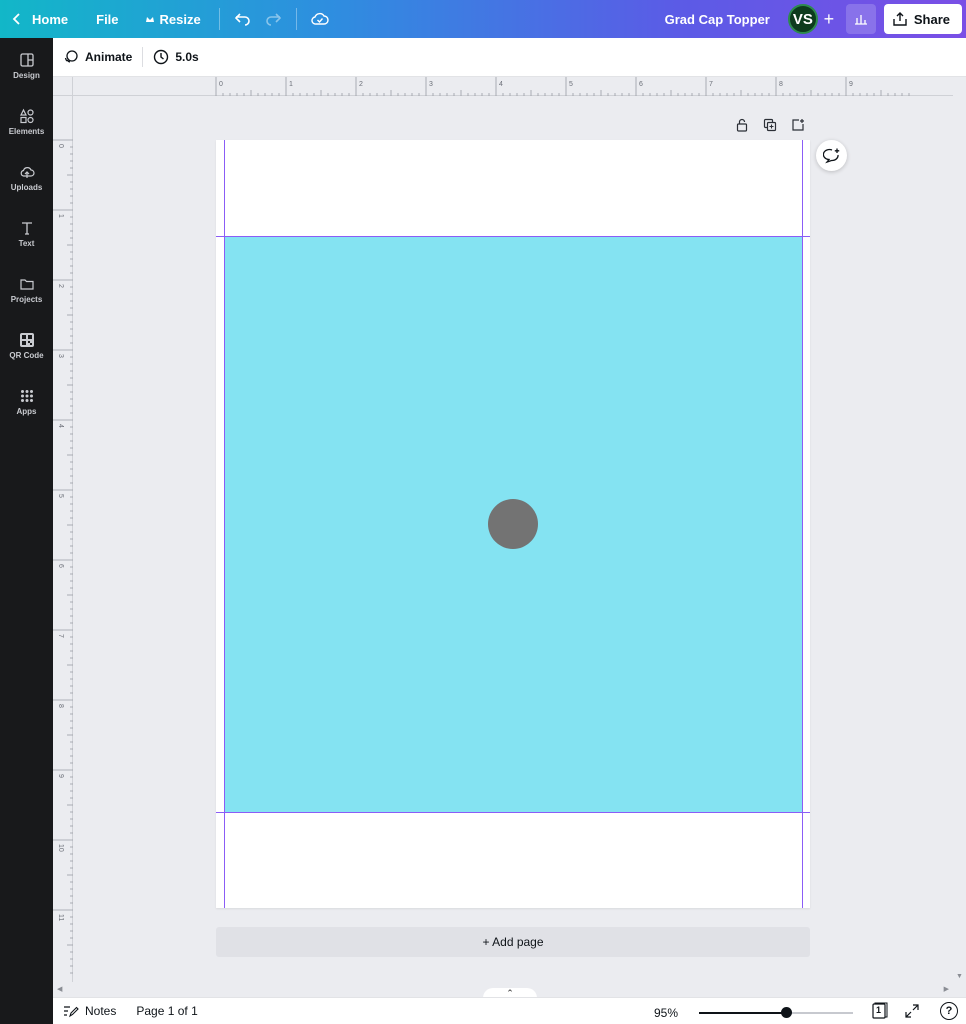 The width and height of the screenshot is (966, 1024). Describe the element at coordinates (27, 172) in the screenshot. I see `upload-cloud-icon` at that location.